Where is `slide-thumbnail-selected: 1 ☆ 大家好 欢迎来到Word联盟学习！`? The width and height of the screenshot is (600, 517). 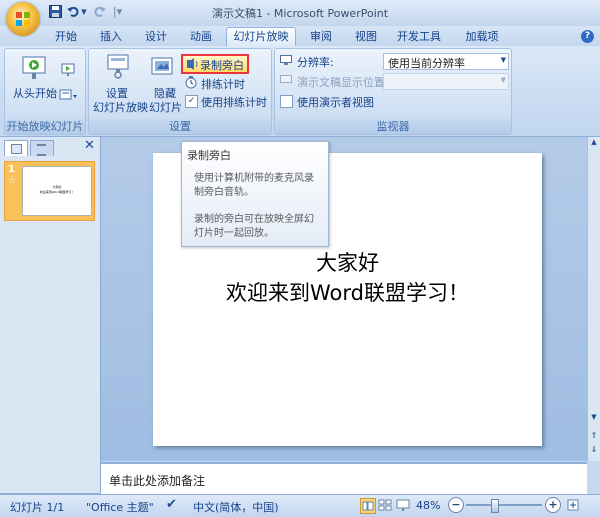
slide-thumbnail-selected: 1 ☆ 大家好 欢迎来到Word联盟学习！ is located at coordinates (49, 191).